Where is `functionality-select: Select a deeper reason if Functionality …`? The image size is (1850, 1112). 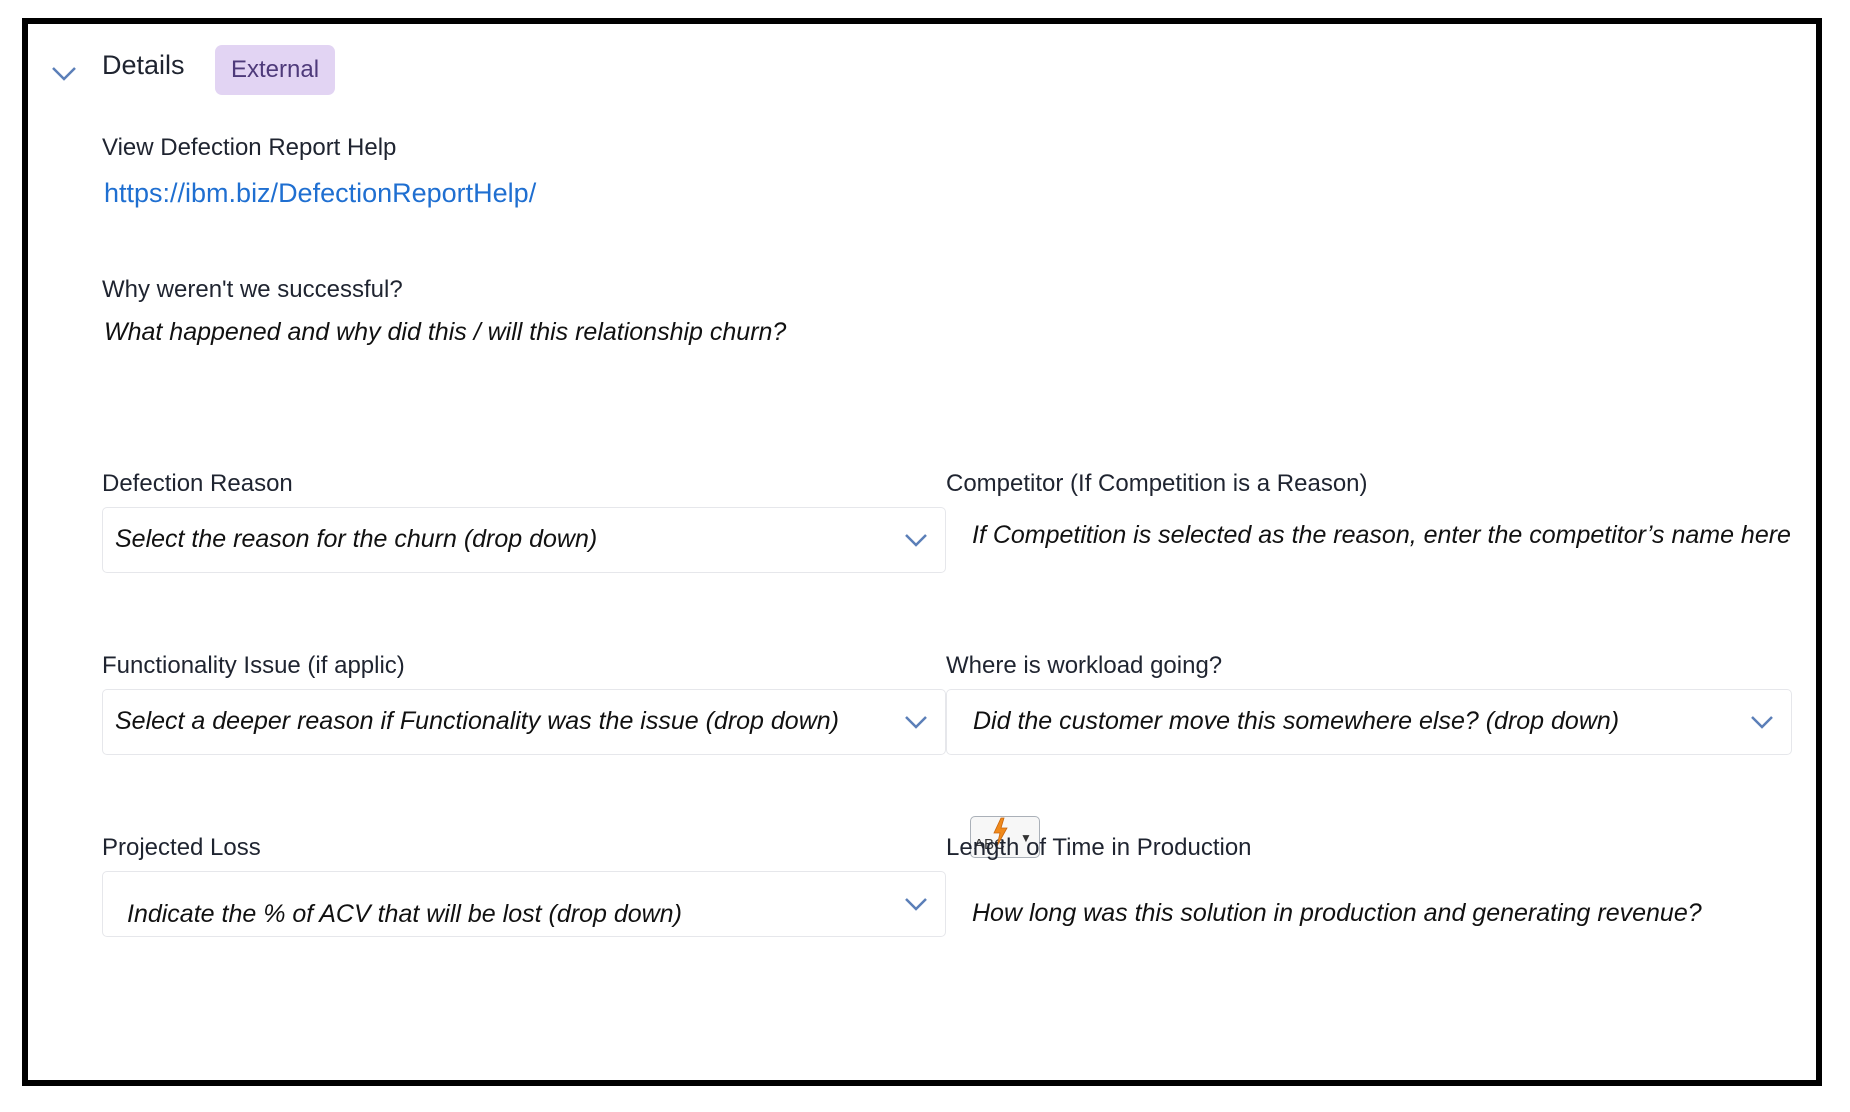
functionality-select: Select a deeper reason if Functionality … is located at coordinates (524, 722).